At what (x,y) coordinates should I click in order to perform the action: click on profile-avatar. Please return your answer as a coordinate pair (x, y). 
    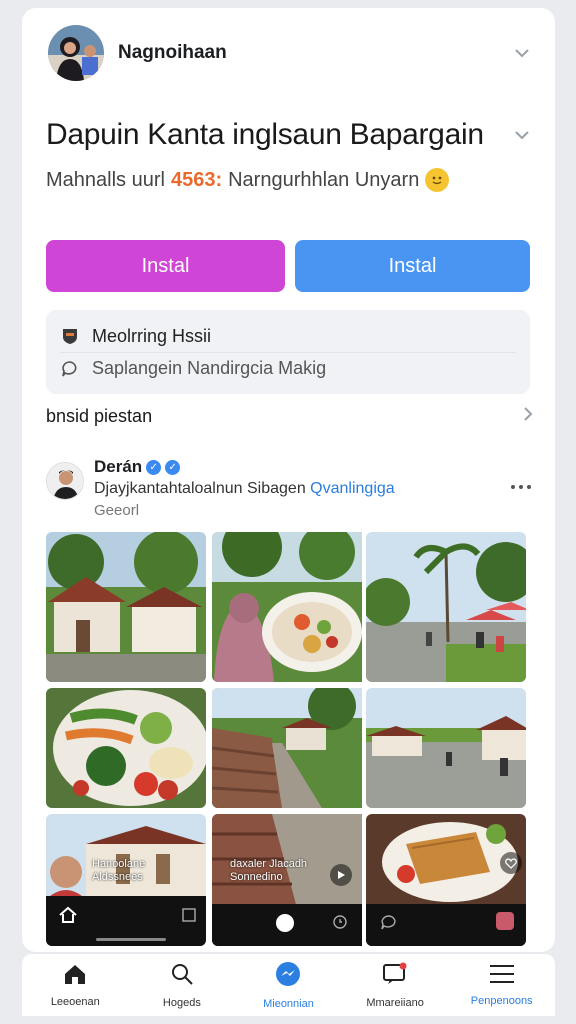
    Looking at the image, I should click on (76, 53).